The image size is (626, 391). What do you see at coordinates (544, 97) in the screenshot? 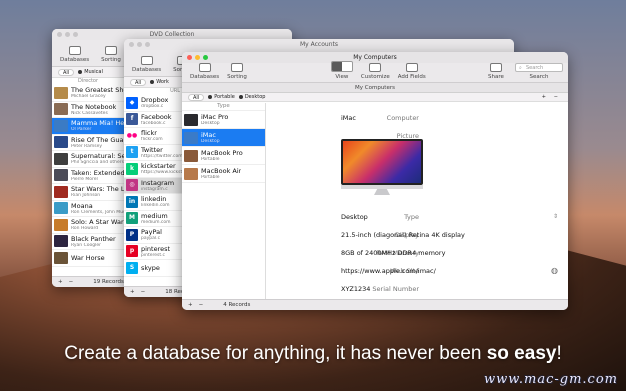
I see `add-scope-button: +` at bounding box center [544, 97].